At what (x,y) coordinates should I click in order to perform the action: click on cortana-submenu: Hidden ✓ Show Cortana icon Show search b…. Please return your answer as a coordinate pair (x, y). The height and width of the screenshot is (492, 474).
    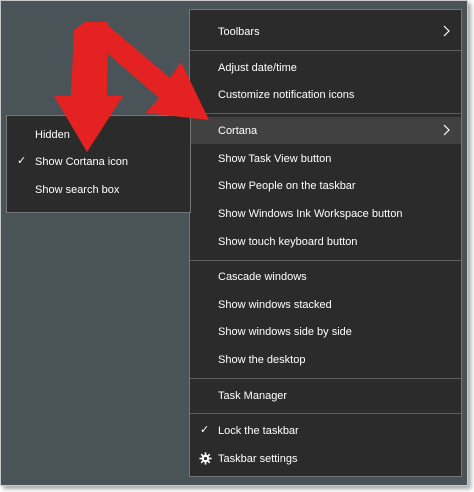
    Looking at the image, I should click on (98, 164).